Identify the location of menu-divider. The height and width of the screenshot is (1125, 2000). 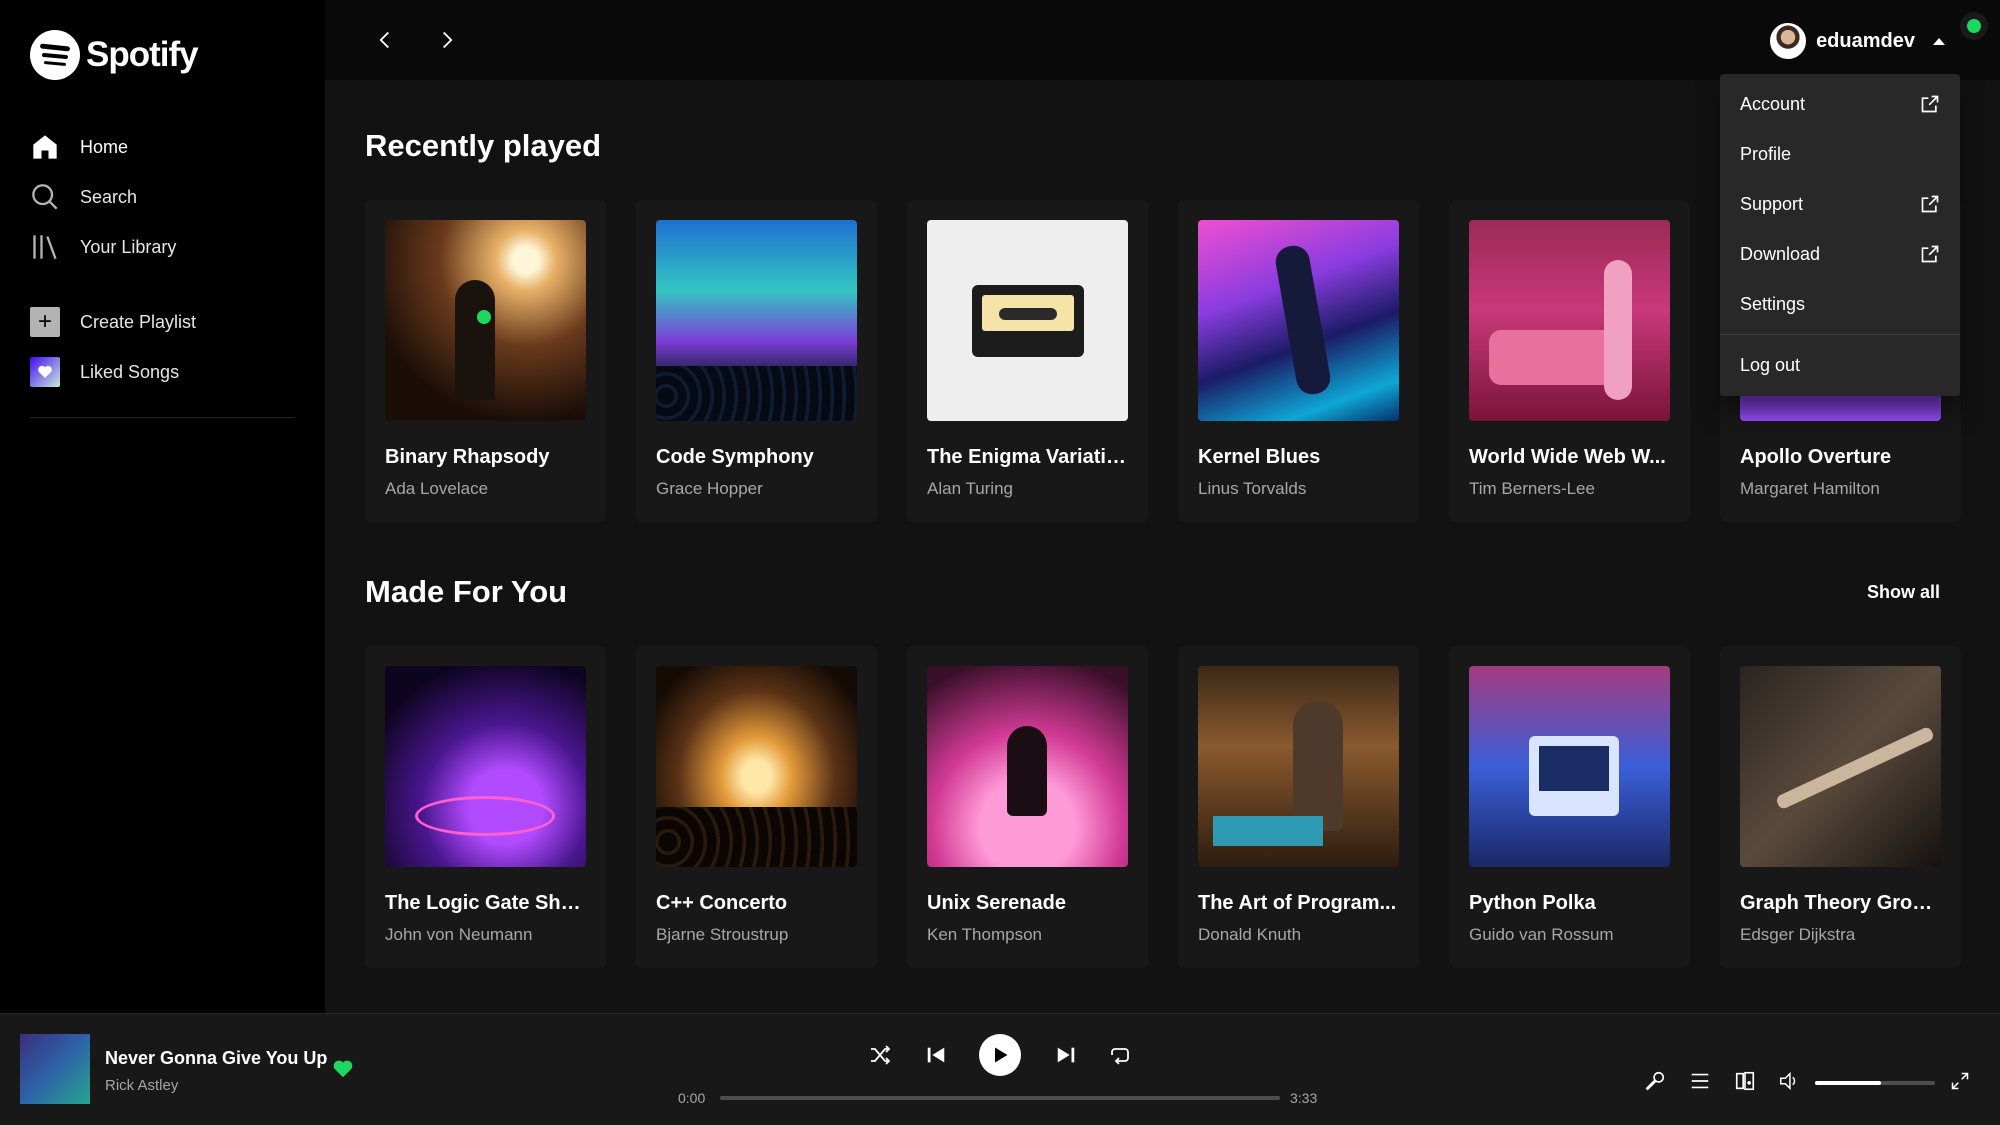
(1840, 334).